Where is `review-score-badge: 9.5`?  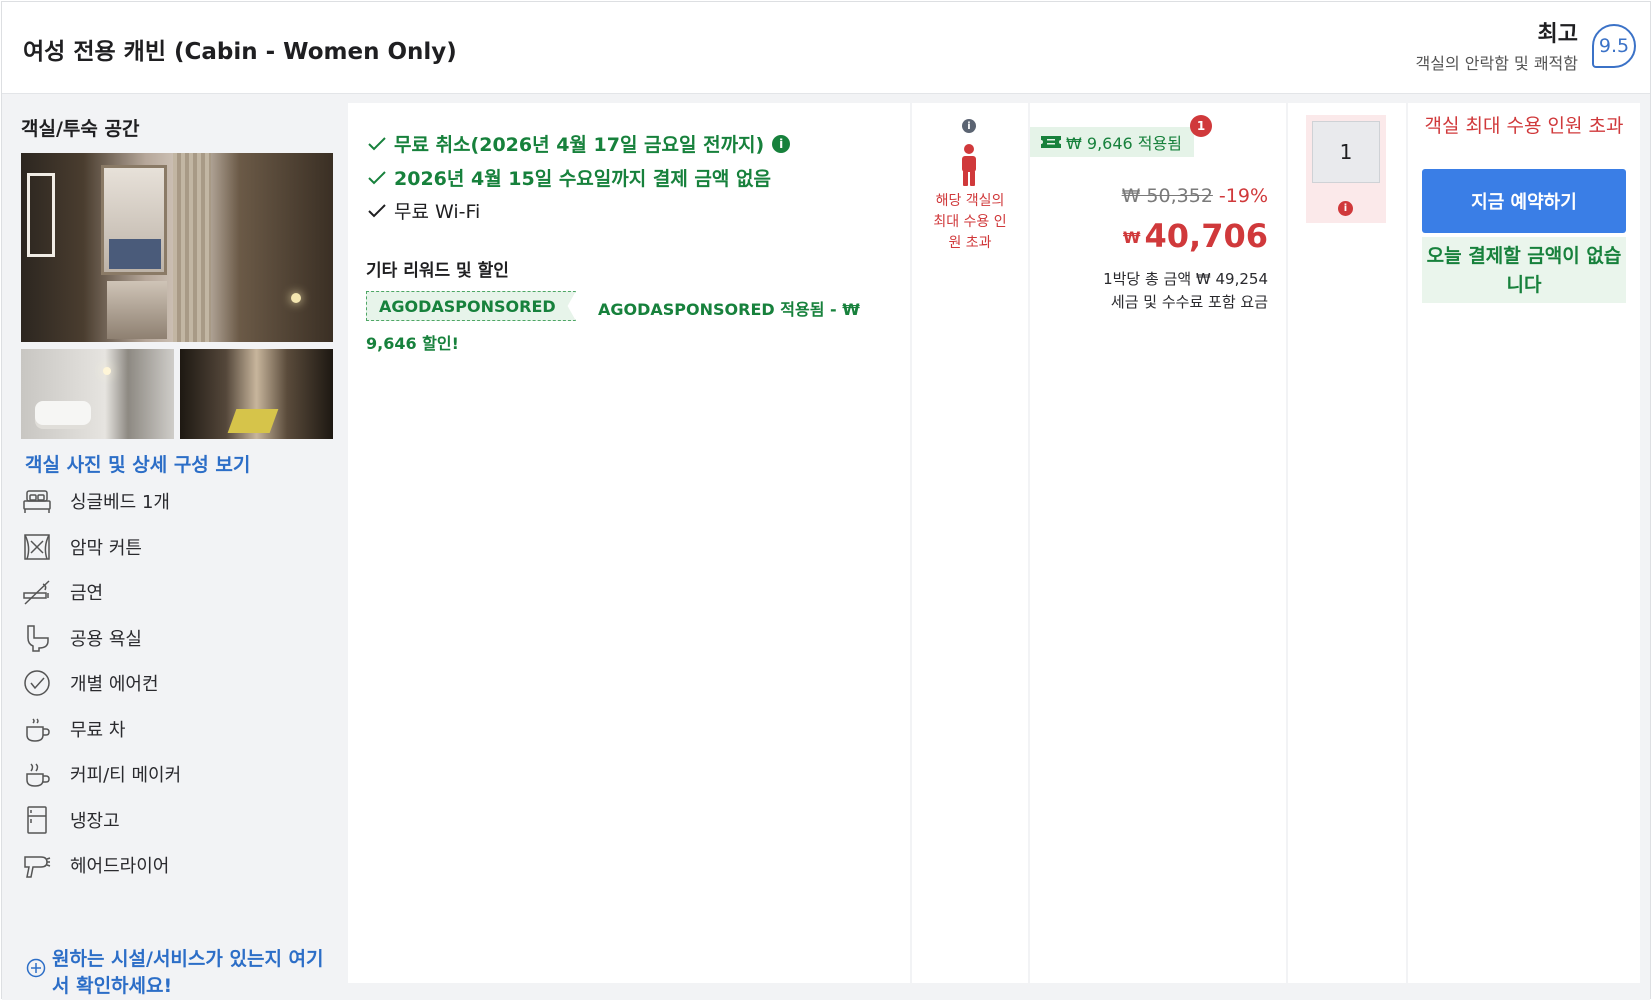
review-score-badge: 9.5 is located at coordinates (1614, 46).